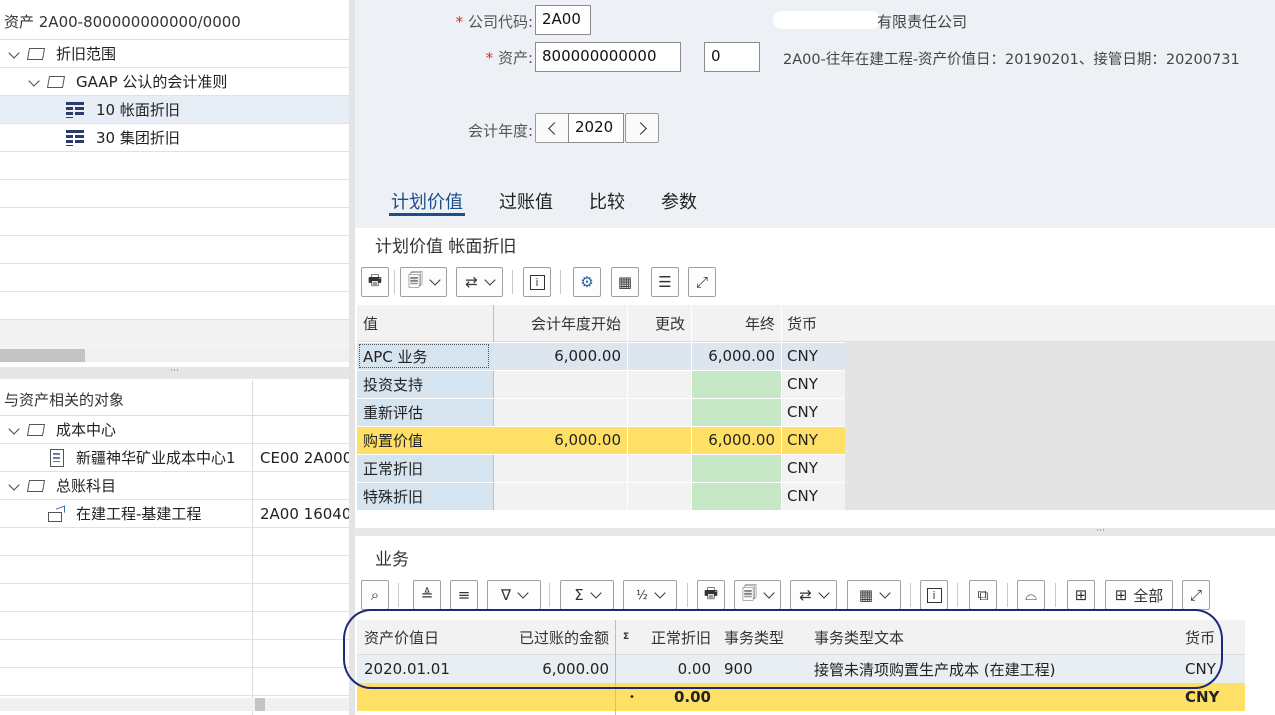 The width and height of the screenshot is (1275, 715). Describe the element at coordinates (424, 496) in the screenshot. I see `plan-row-name: 特殊折旧` at that location.